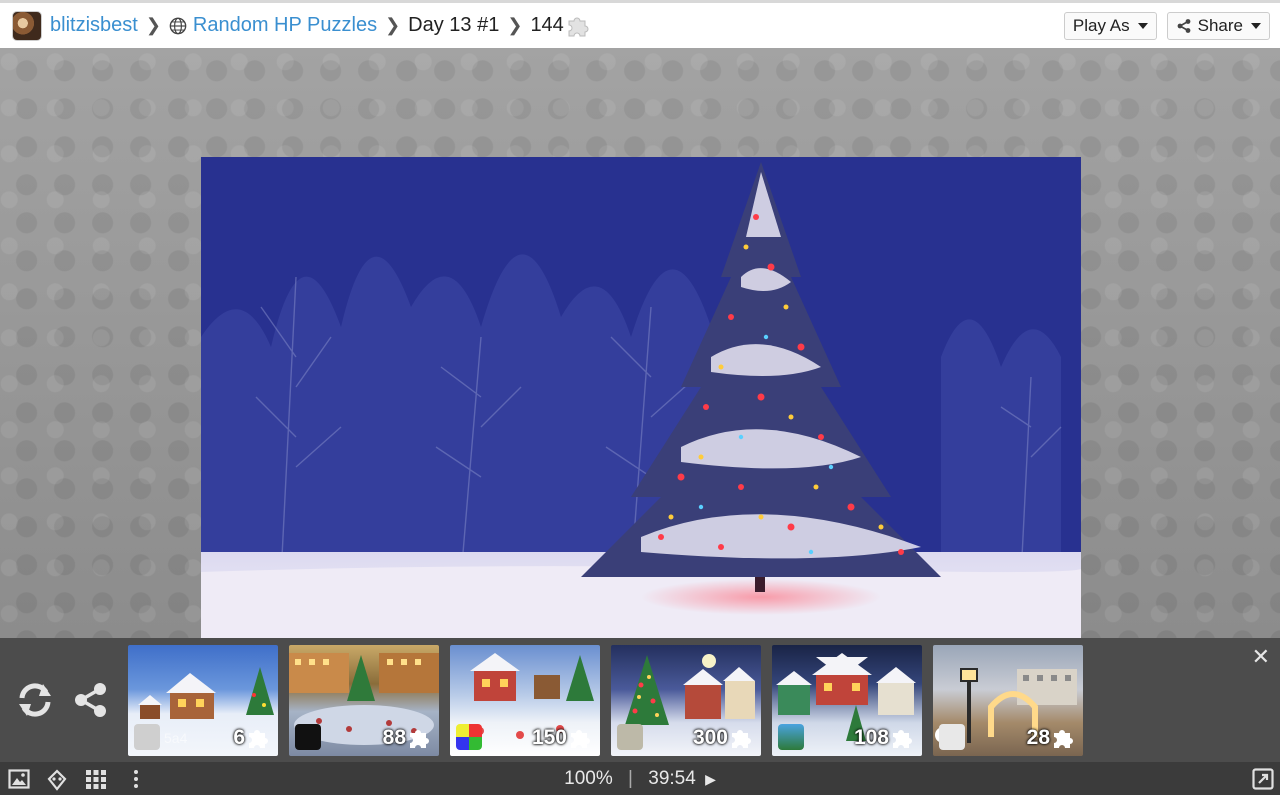 The image size is (1280, 795). I want to click on breadcrumb-collection-link: Random HP Puzzles, so click(285, 25).